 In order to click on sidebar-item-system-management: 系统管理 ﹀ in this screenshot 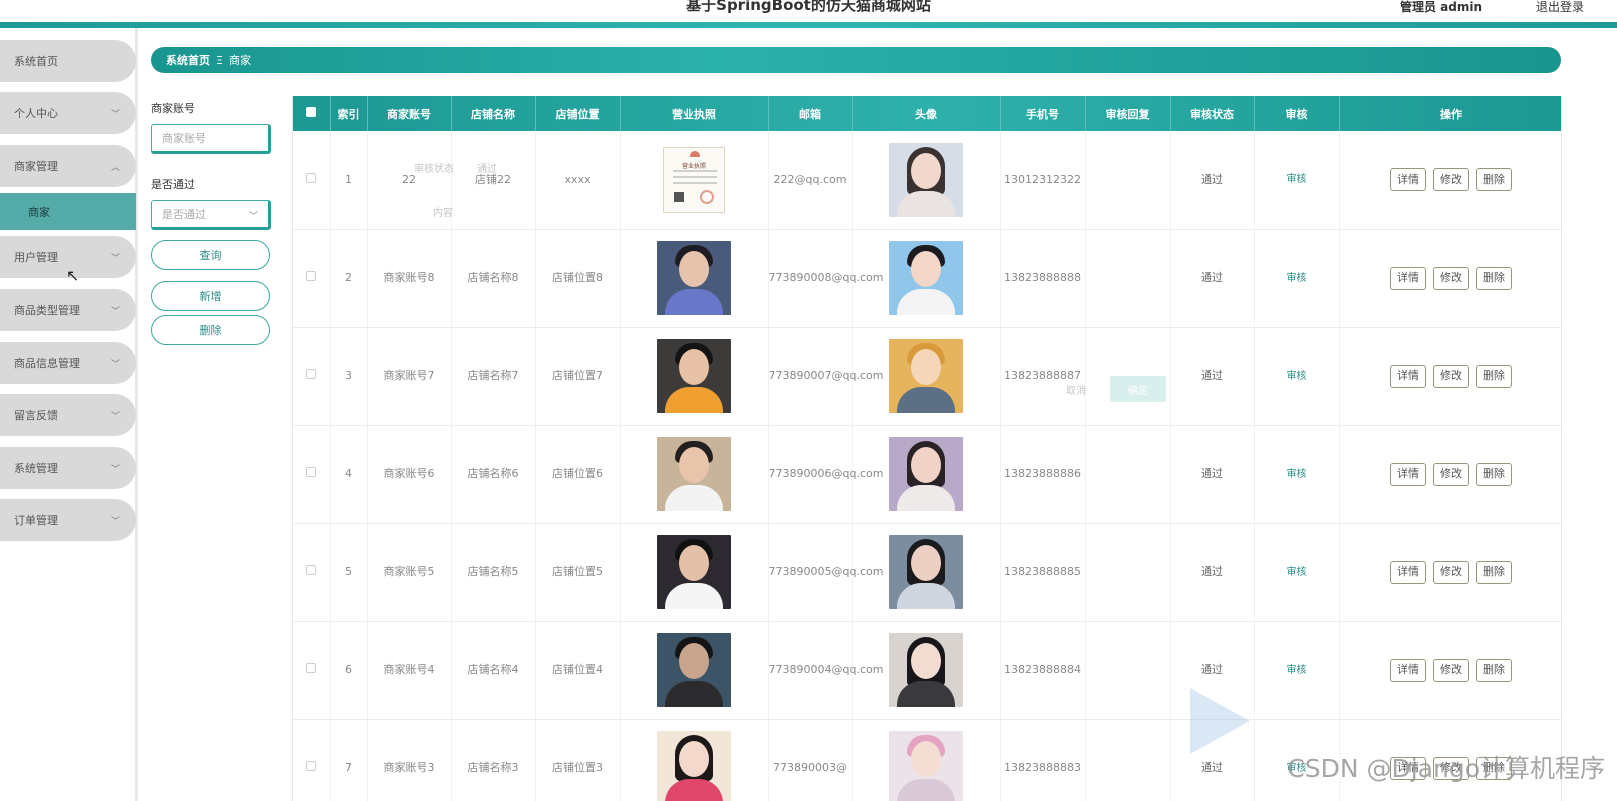, I will do `click(68, 468)`.